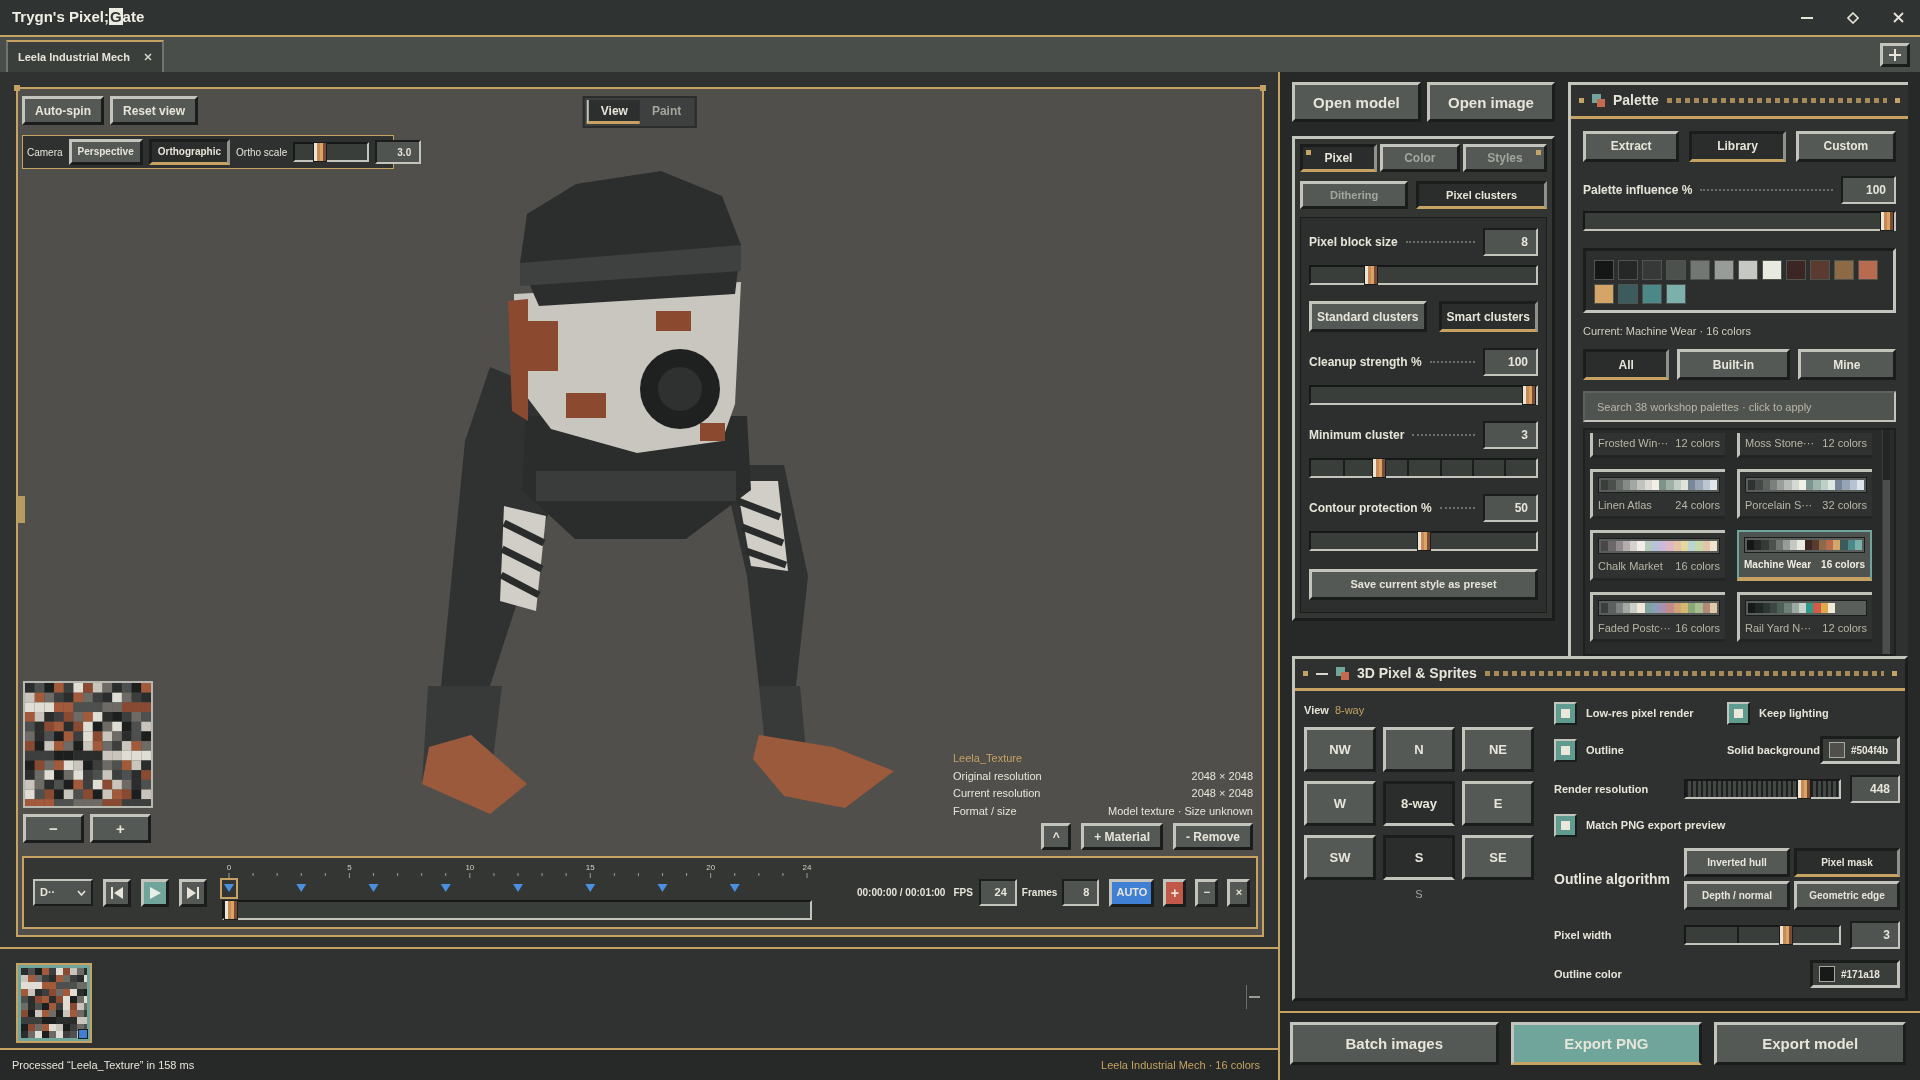 The height and width of the screenshot is (1080, 1920). Describe the element at coordinates (1626, 364) in the screenshot. I see `filter-tab: All` at that location.